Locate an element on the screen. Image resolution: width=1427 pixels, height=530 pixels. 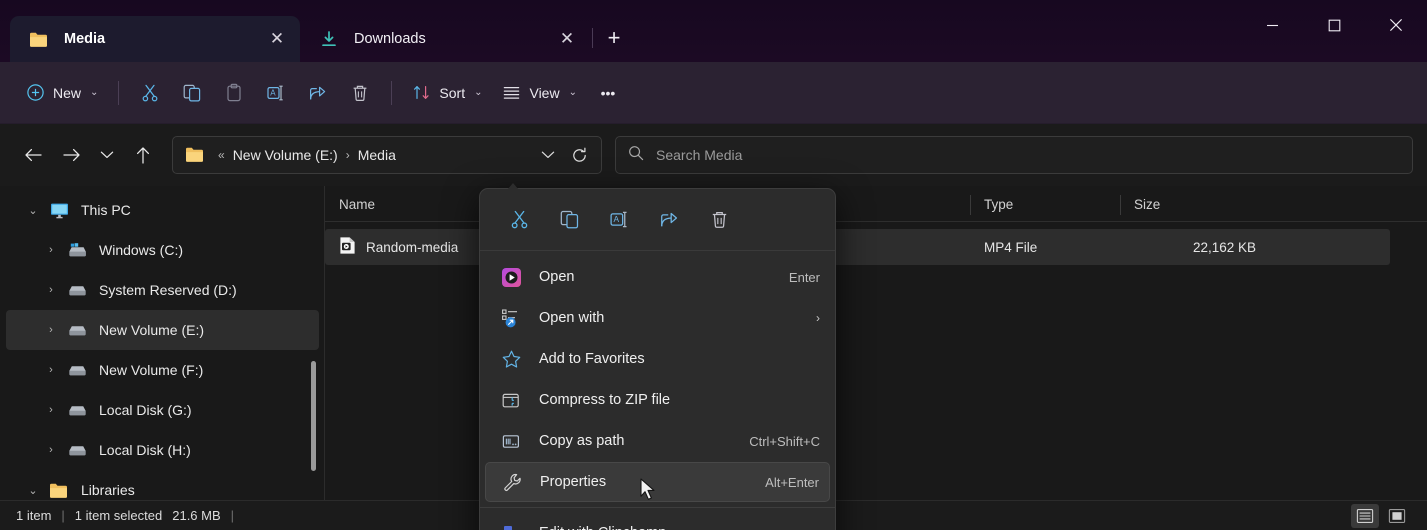
chevron-down-icon is located at coordinates (107, 155).